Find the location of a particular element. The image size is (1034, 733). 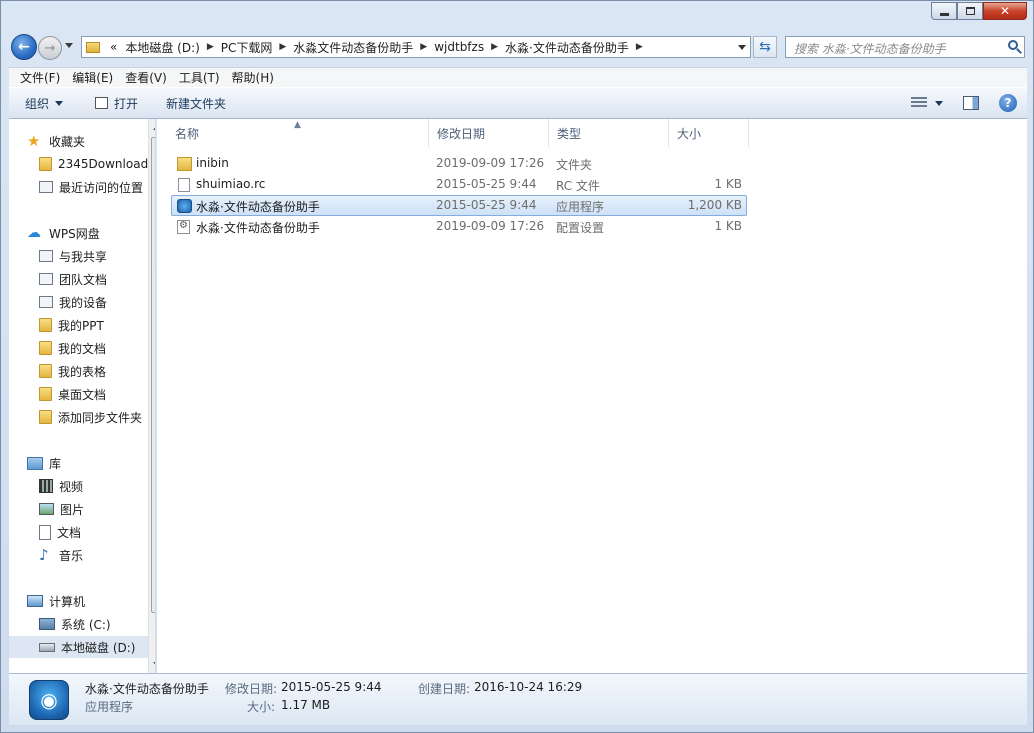

nav-label: 视频 is located at coordinates (71, 486).